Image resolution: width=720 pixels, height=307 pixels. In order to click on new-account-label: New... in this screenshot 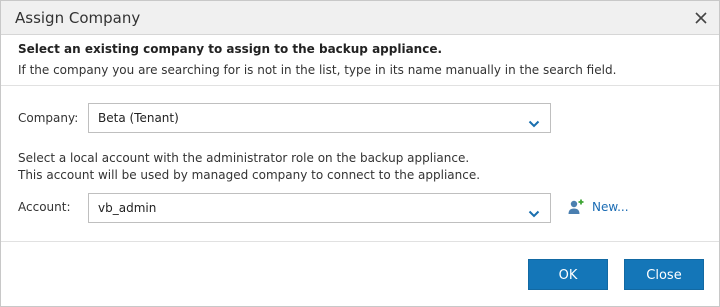, I will do `click(610, 207)`.